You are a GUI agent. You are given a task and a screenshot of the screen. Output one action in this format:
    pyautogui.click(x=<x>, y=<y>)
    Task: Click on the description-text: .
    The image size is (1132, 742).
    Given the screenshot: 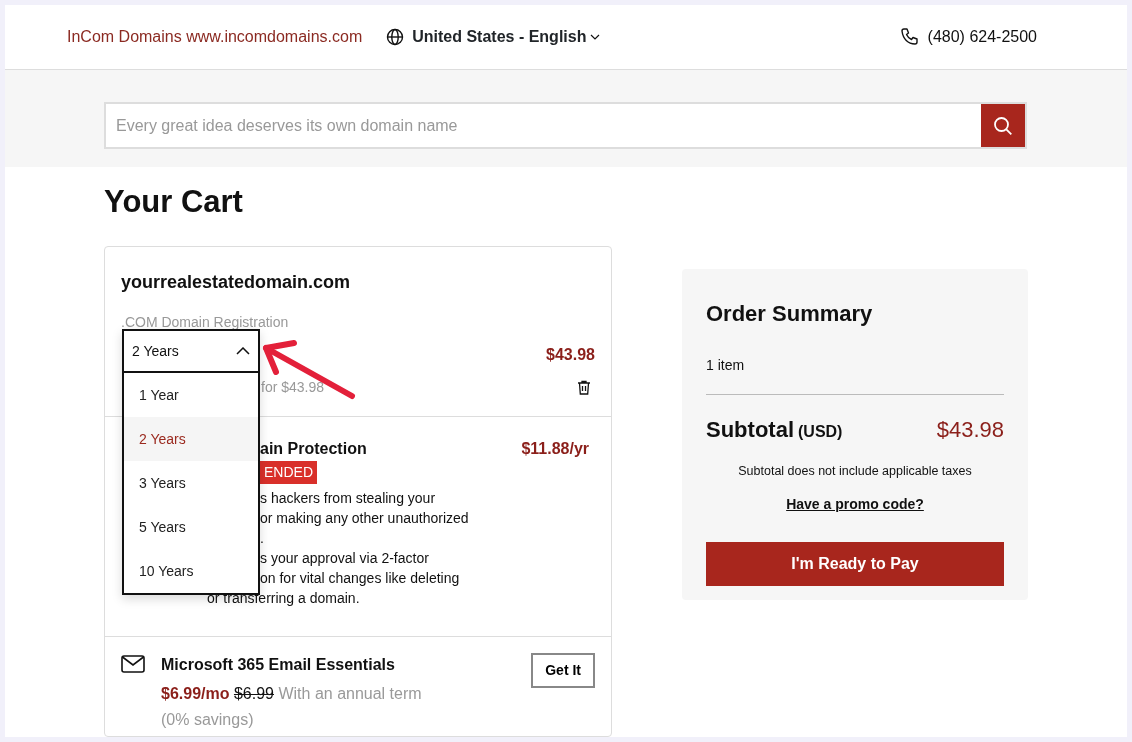 What is the action you would take?
    pyautogui.click(x=262, y=539)
    